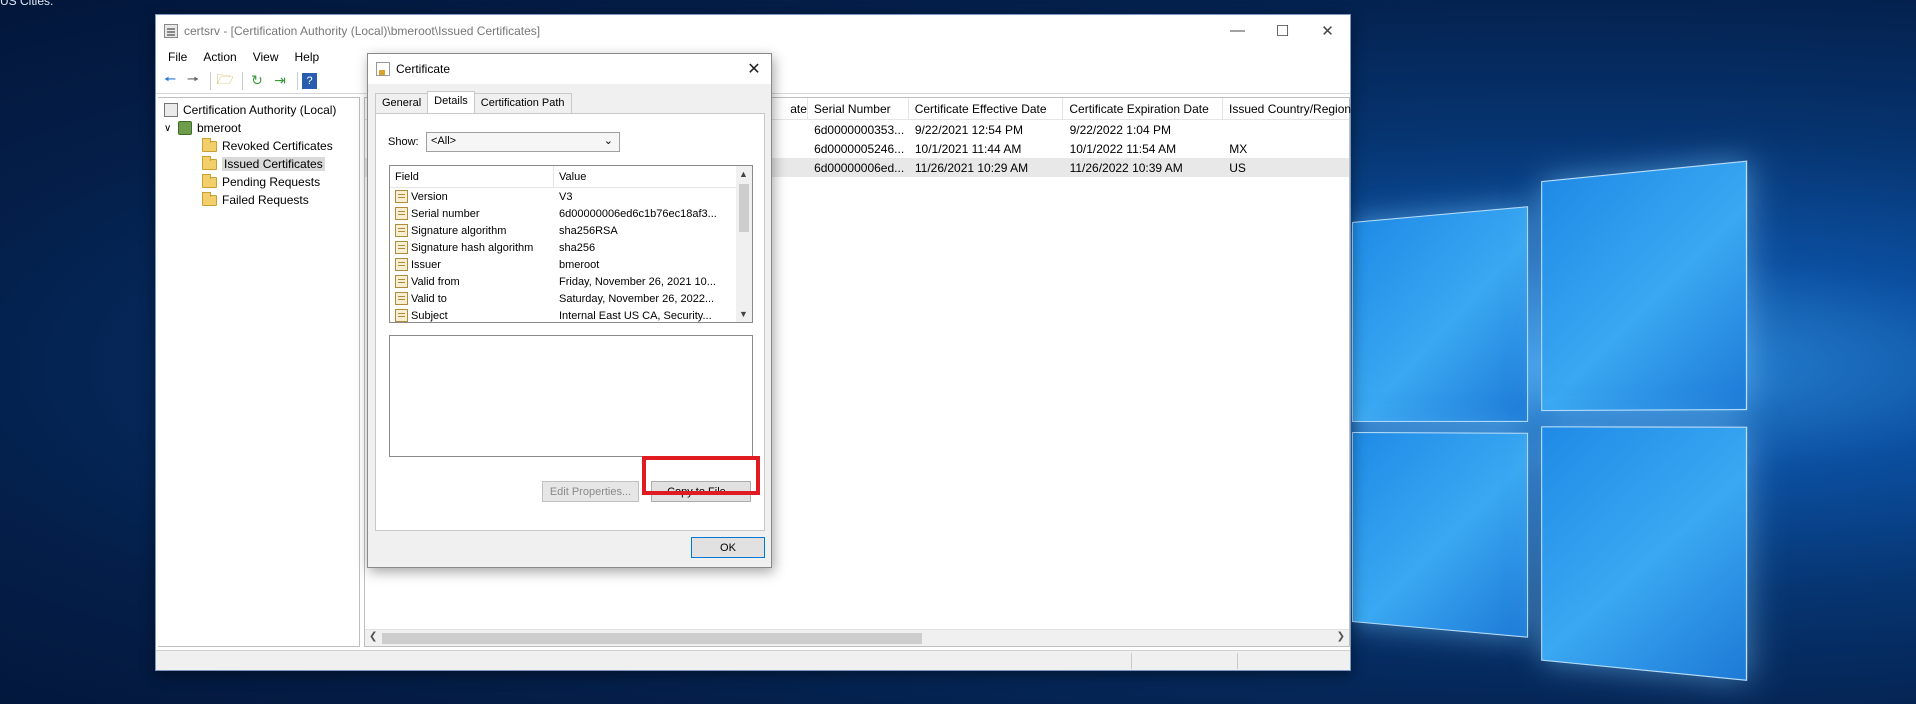  Describe the element at coordinates (277, 146) in the screenshot. I see `tree-item-label: Revoked Certificates` at that location.